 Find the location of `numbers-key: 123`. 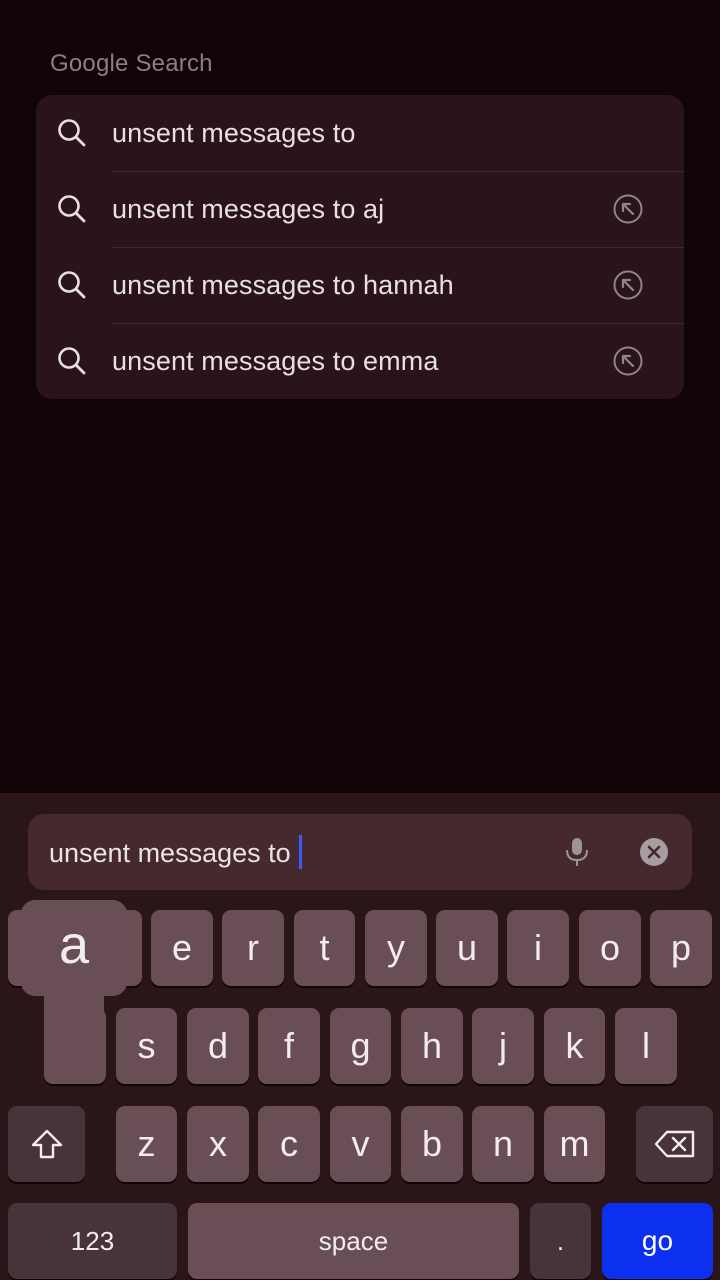

numbers-key: 123 is located at coordinates (92, 1241).